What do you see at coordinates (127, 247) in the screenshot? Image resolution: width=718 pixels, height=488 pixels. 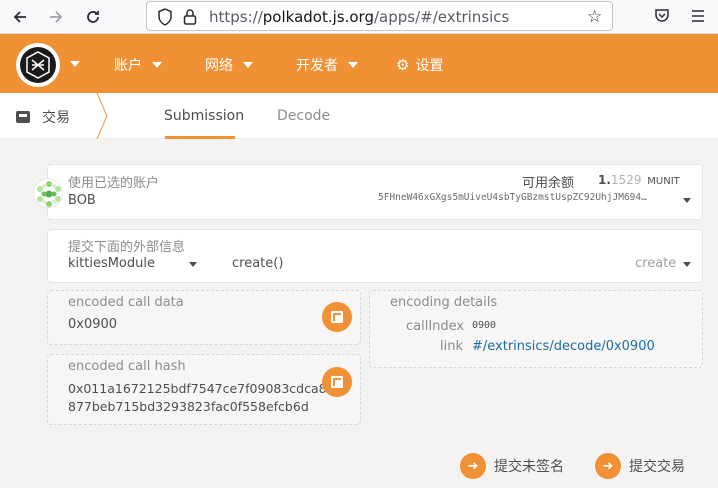 I see `extrinsic-label: 提交下面的外部信息` at bounding box center [127, 247].